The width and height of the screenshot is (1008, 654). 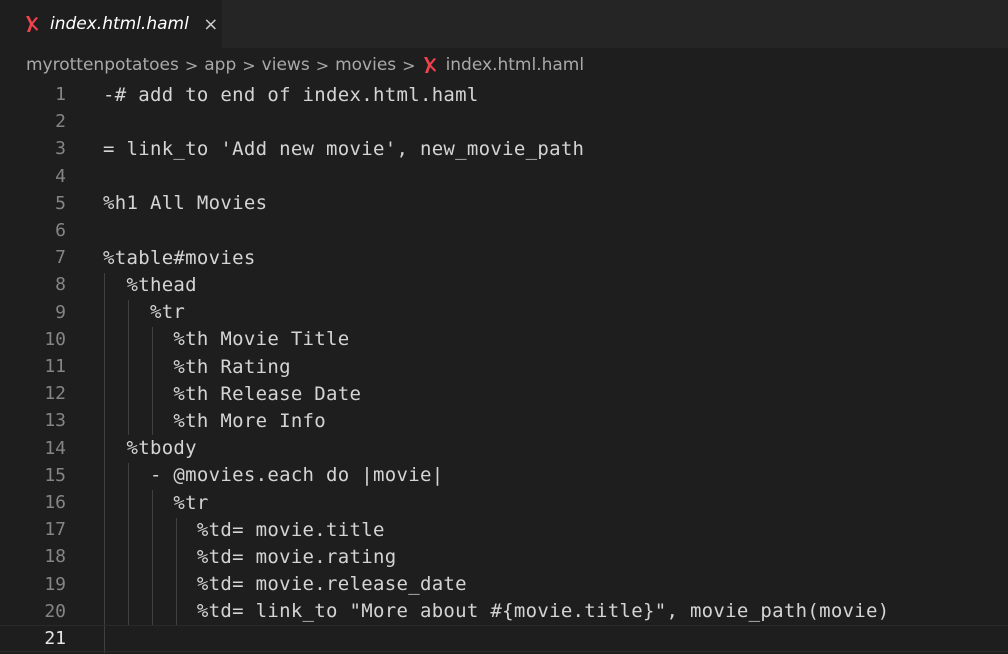 I want to click on code-line: 1 -# add to end of index.html.haml, so click(x=504, y=94).